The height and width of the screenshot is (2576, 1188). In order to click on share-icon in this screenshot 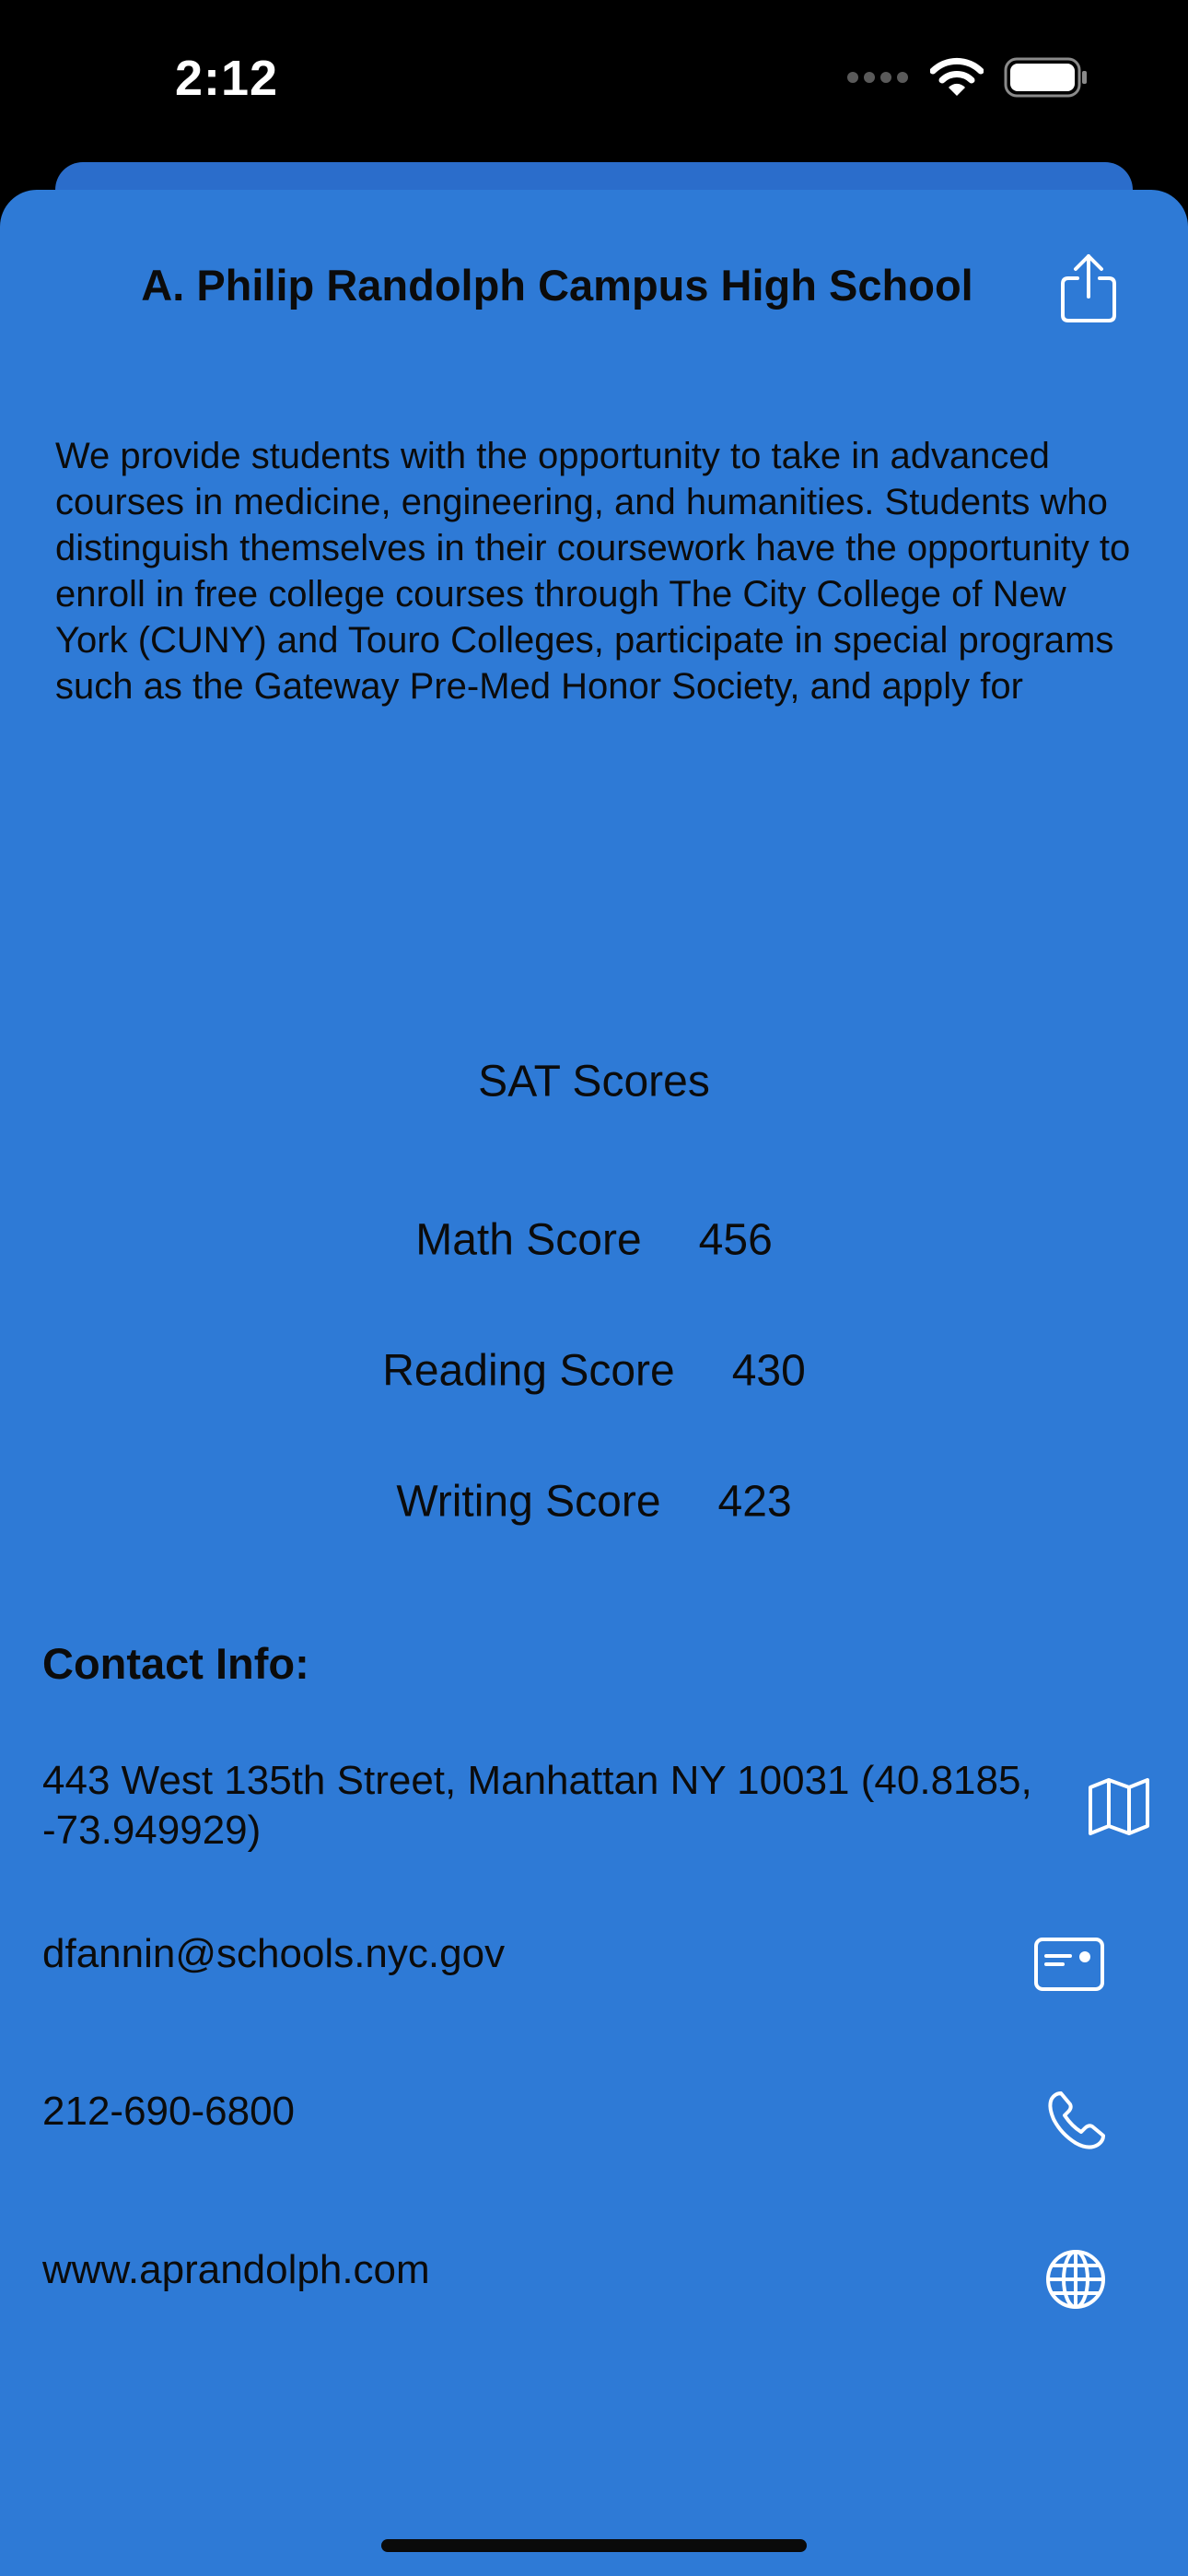, I will do `click(1088, 288)`.